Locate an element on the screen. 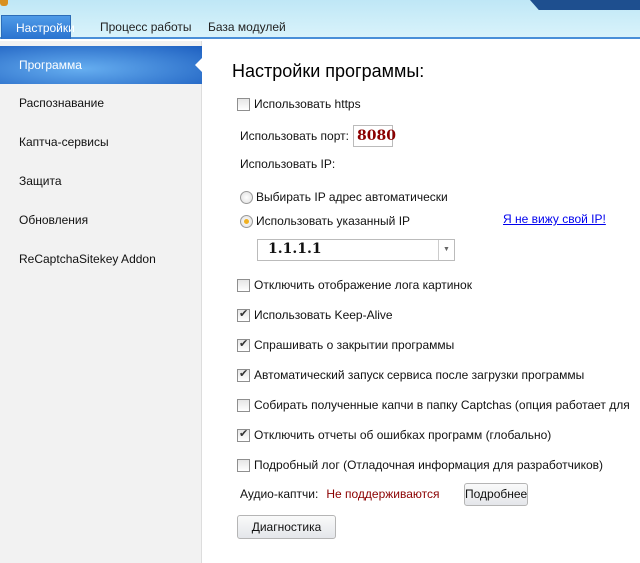  app-icon is located at coordinates (4, 3).